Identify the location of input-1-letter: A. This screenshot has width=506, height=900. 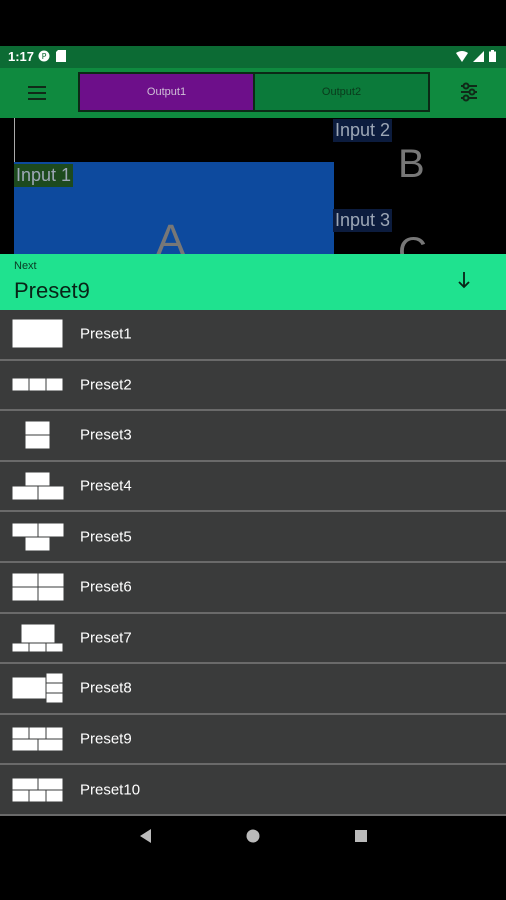
(171, 235).